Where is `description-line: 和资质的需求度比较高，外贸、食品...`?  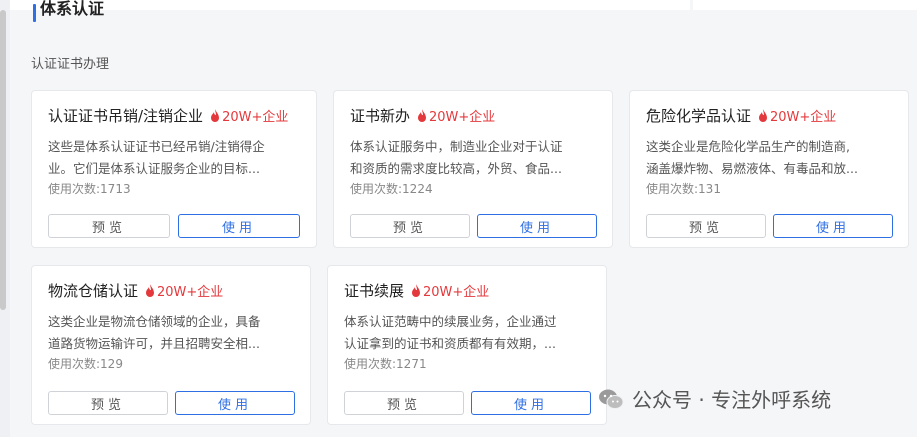 description-line: 和资质的需求度比较高，外贸、食品... is located at coordinates (456, 168).